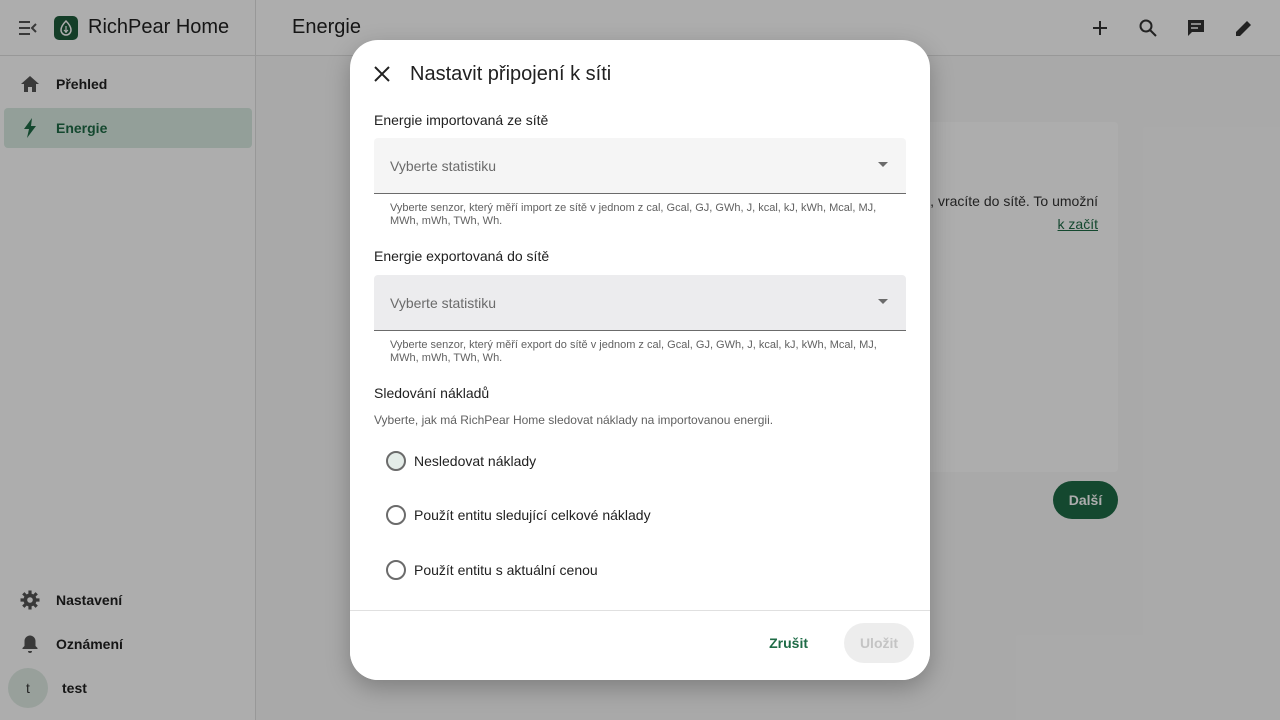 Image resolution: width=1280 pixels, height=720 pixels. Describe the element at coordinates (640, 303) in the screenshot. I see `export-statistic-select: Vyberte statistiku` at that location.